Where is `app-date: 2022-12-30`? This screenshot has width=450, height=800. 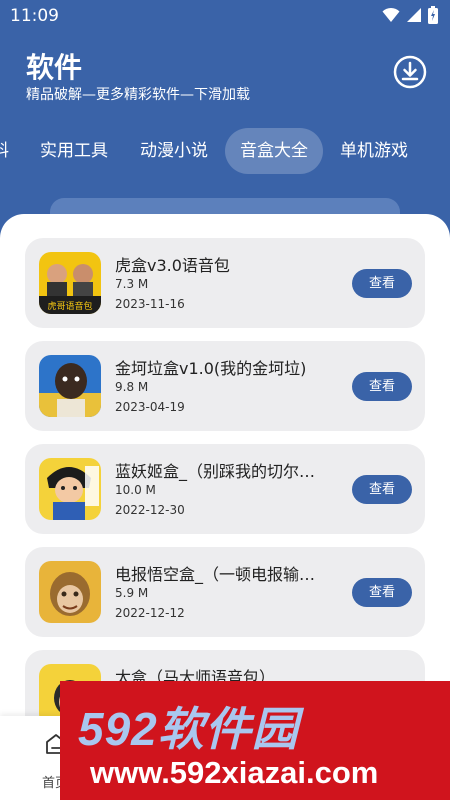
app-date: 2022-12-30 is located at coordinates (150, 510).